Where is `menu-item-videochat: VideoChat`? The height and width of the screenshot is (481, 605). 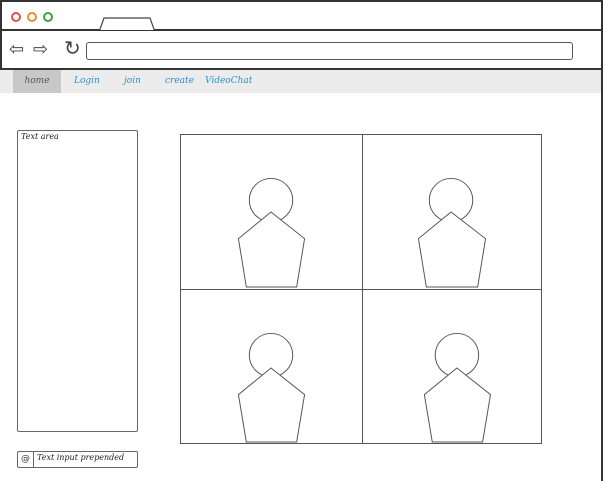
menu-item-videochat: VideoChat is located at coordinates (228, 81).